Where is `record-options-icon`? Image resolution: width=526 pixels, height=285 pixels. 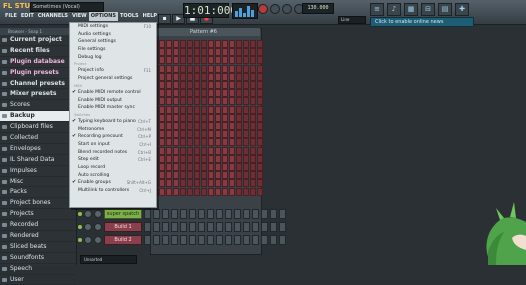 record-options-icon is located at coordinates (263, 9).